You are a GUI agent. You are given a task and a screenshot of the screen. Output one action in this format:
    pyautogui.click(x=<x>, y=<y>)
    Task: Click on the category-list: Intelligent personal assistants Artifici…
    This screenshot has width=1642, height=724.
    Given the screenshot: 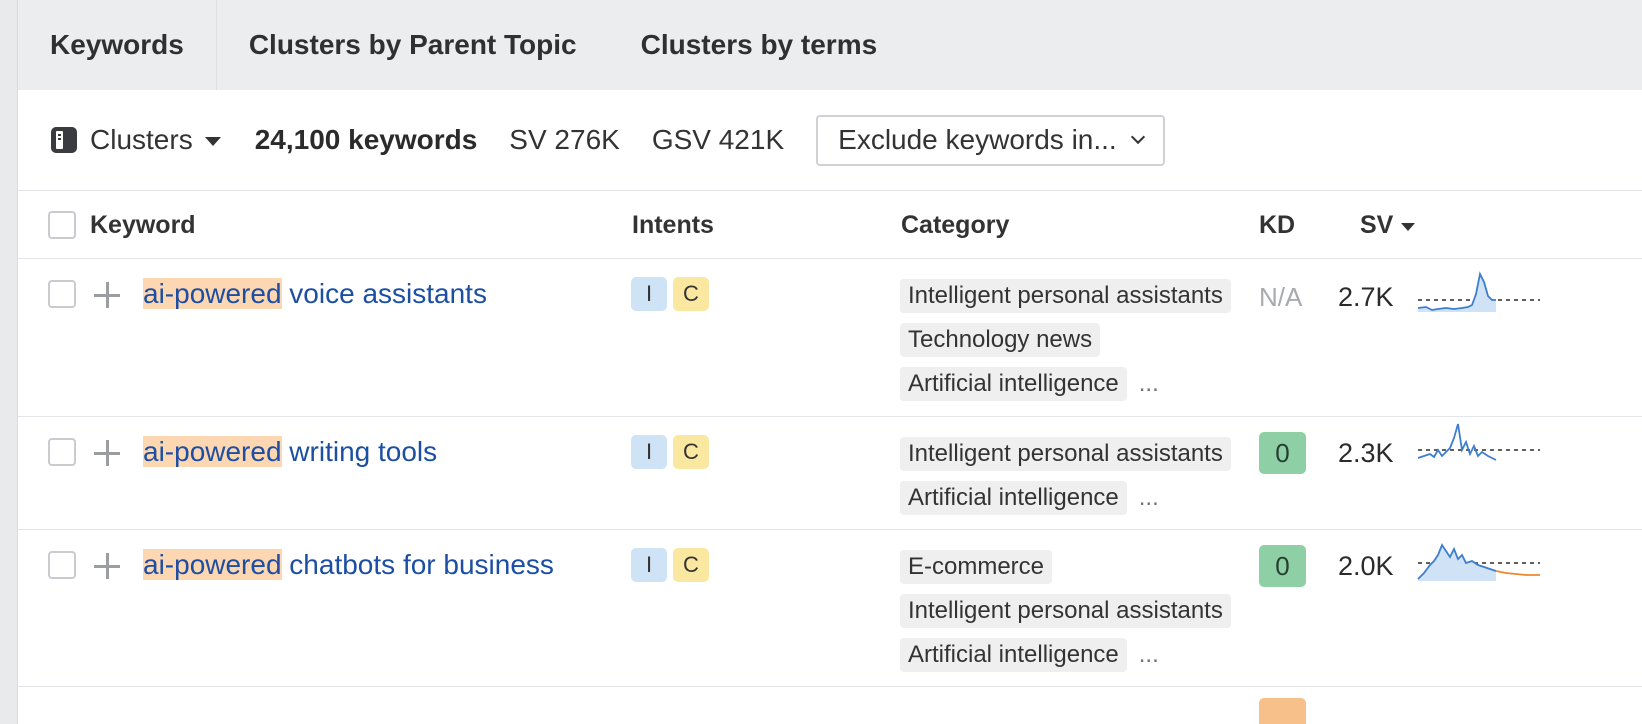 What is the action you would take?
    pyautogui.click(x=1065, y=481)
    